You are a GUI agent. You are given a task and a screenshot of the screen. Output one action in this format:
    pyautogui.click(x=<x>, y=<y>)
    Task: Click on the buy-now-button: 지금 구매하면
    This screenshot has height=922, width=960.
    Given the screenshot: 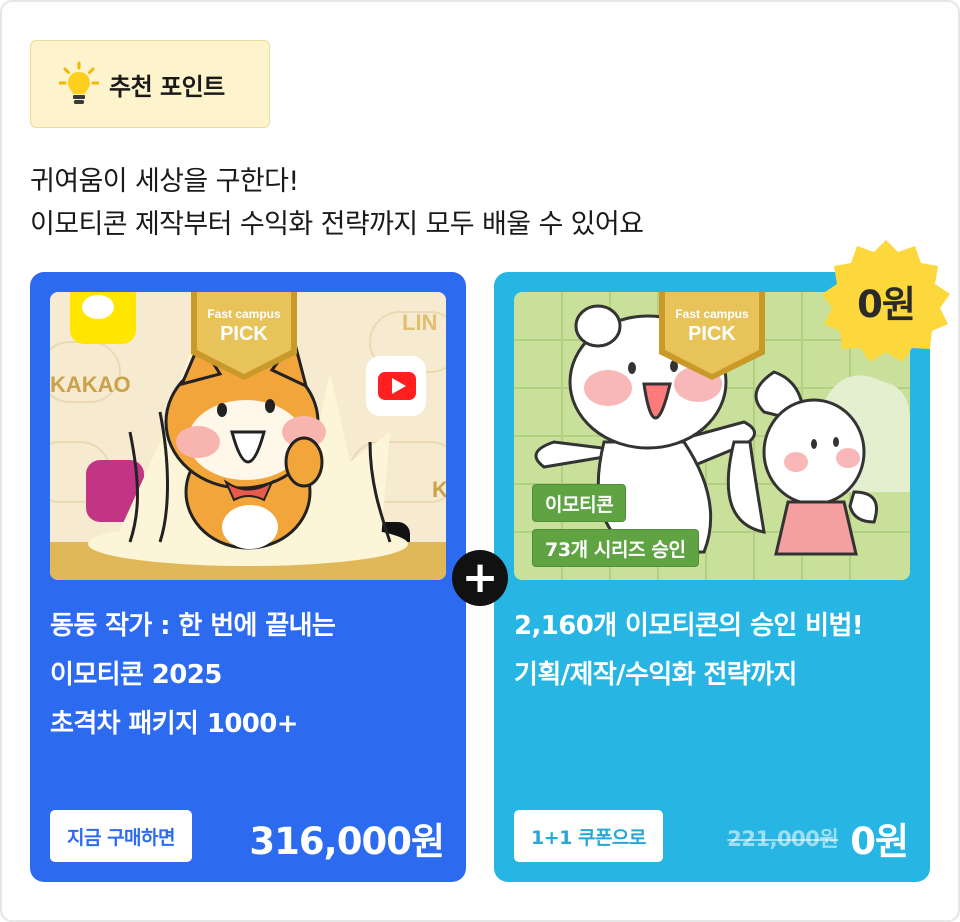 What is the action you would take?
    pyautogui.click(x=121, y=836)
    